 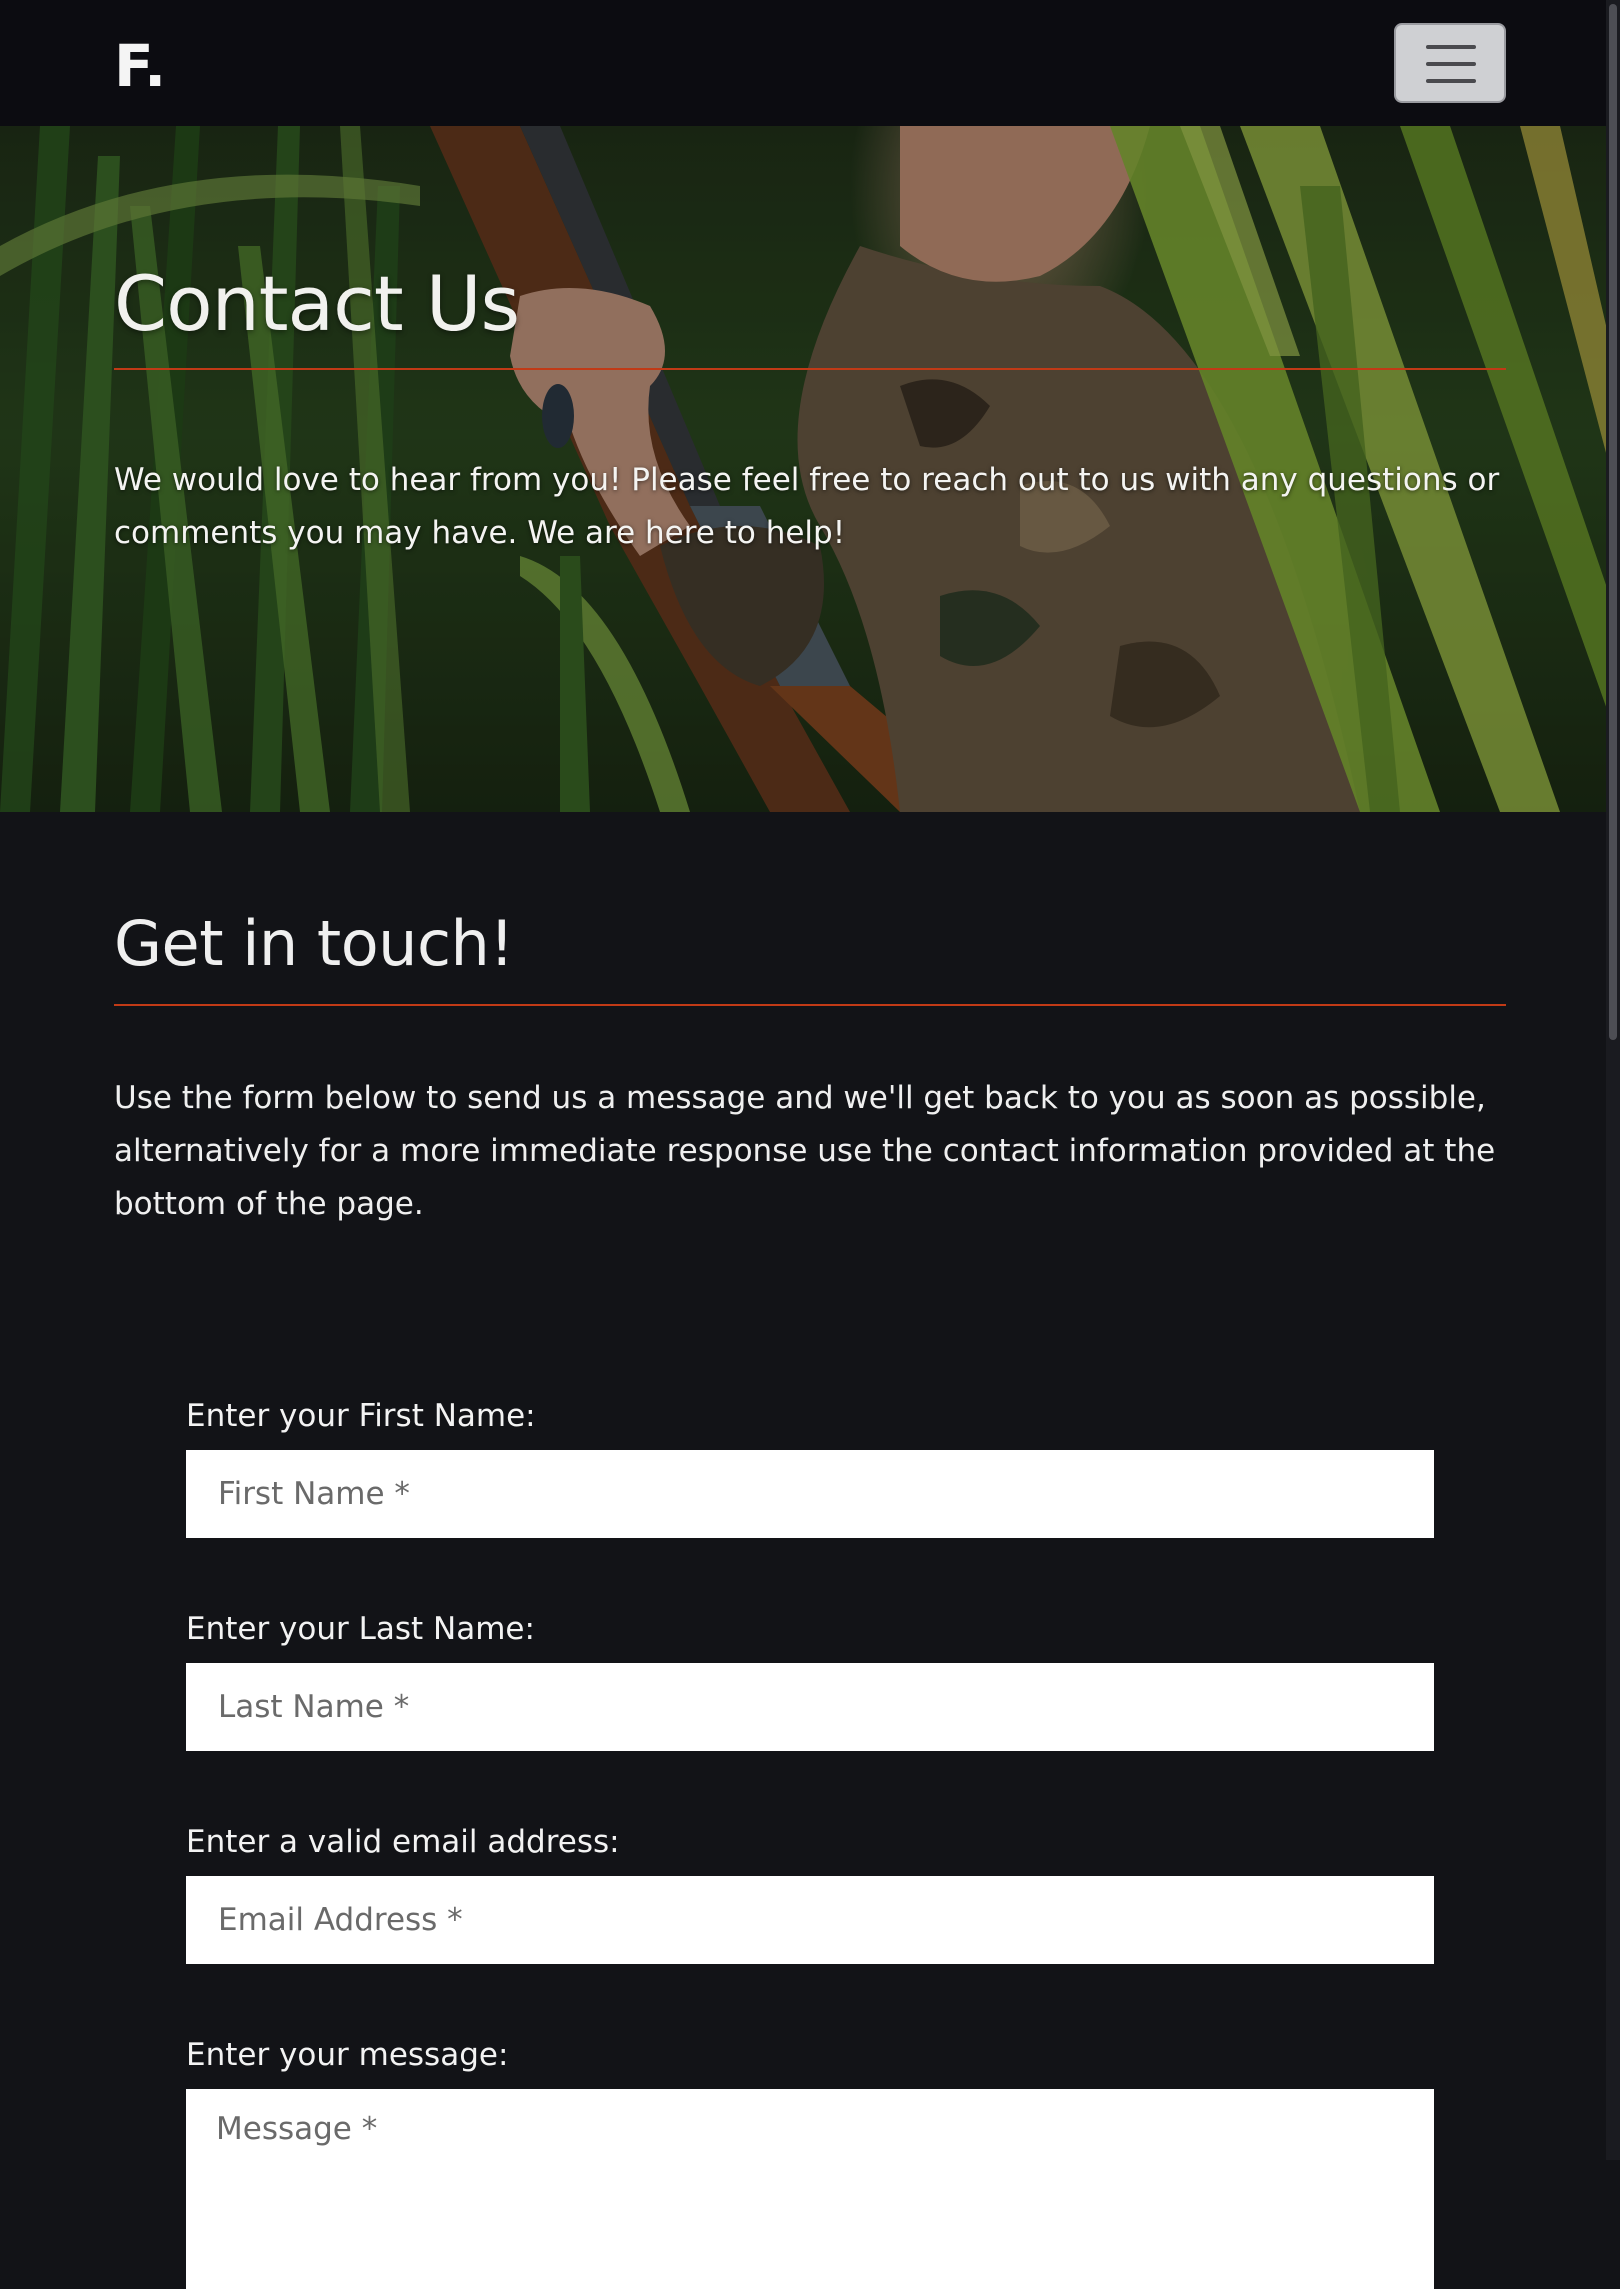 What do you see at coordinates (1613, 1080) in the screenshot?
I see `page-scrollbar` at bounding box center [1613, 1080].